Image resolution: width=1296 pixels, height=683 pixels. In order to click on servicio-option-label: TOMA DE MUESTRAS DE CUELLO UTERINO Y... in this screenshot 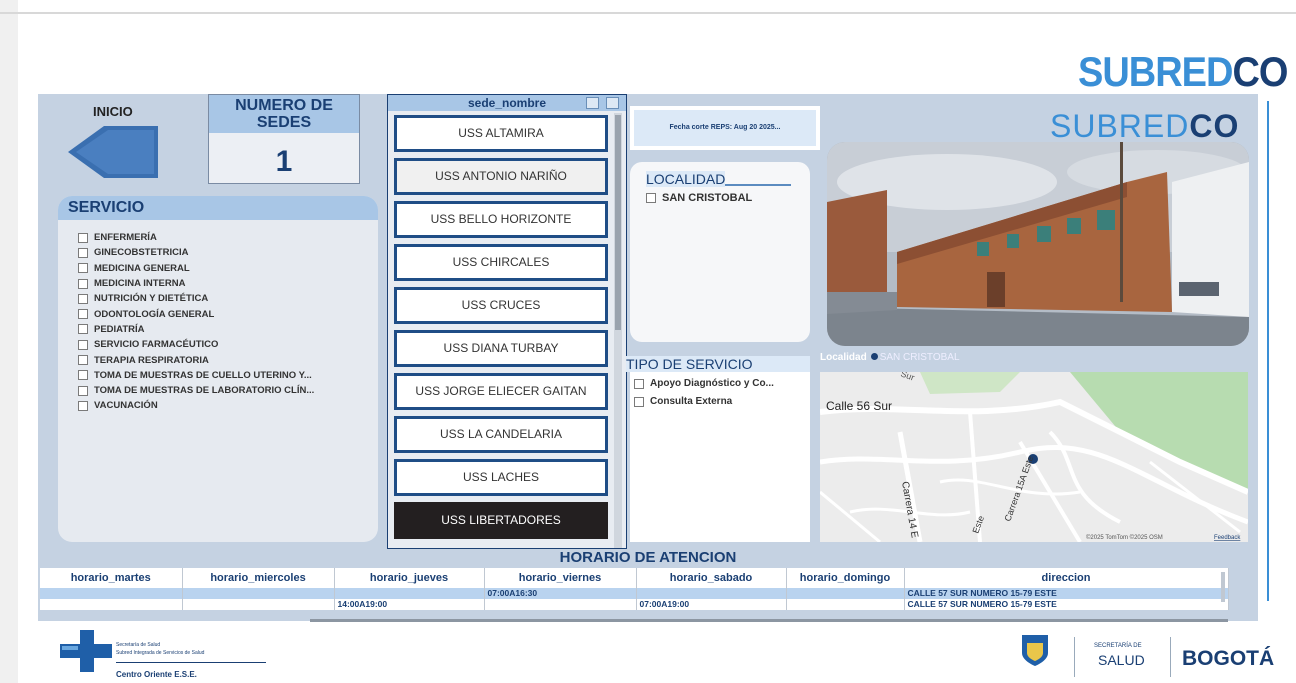, I will do `click(203, 375)`.